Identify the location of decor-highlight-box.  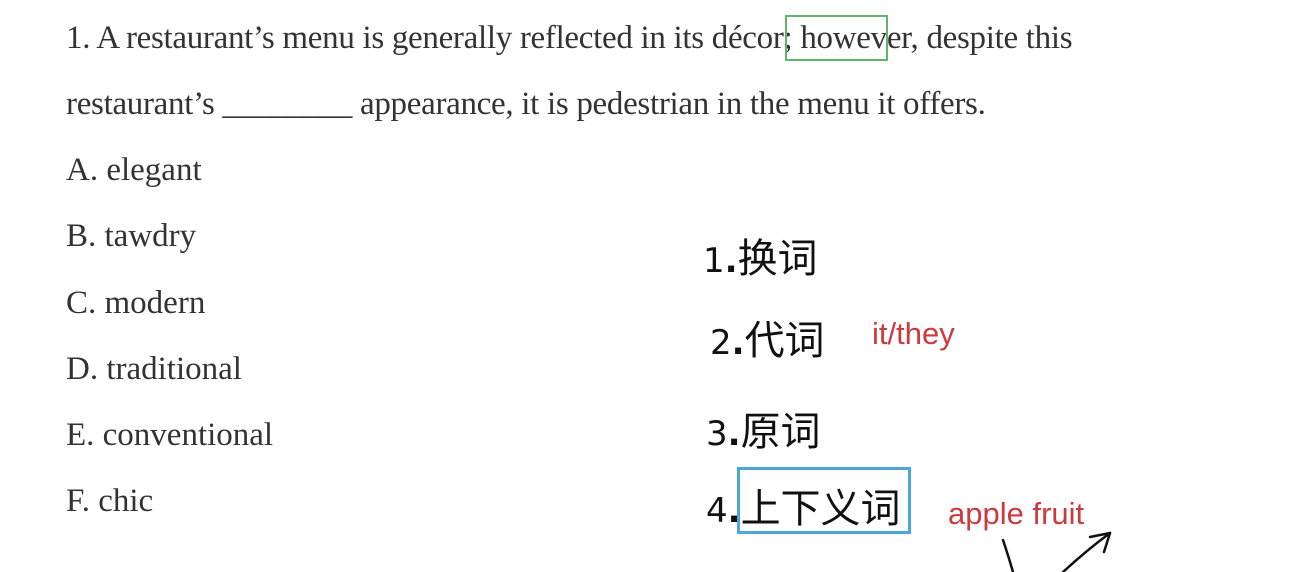
(836, 38).